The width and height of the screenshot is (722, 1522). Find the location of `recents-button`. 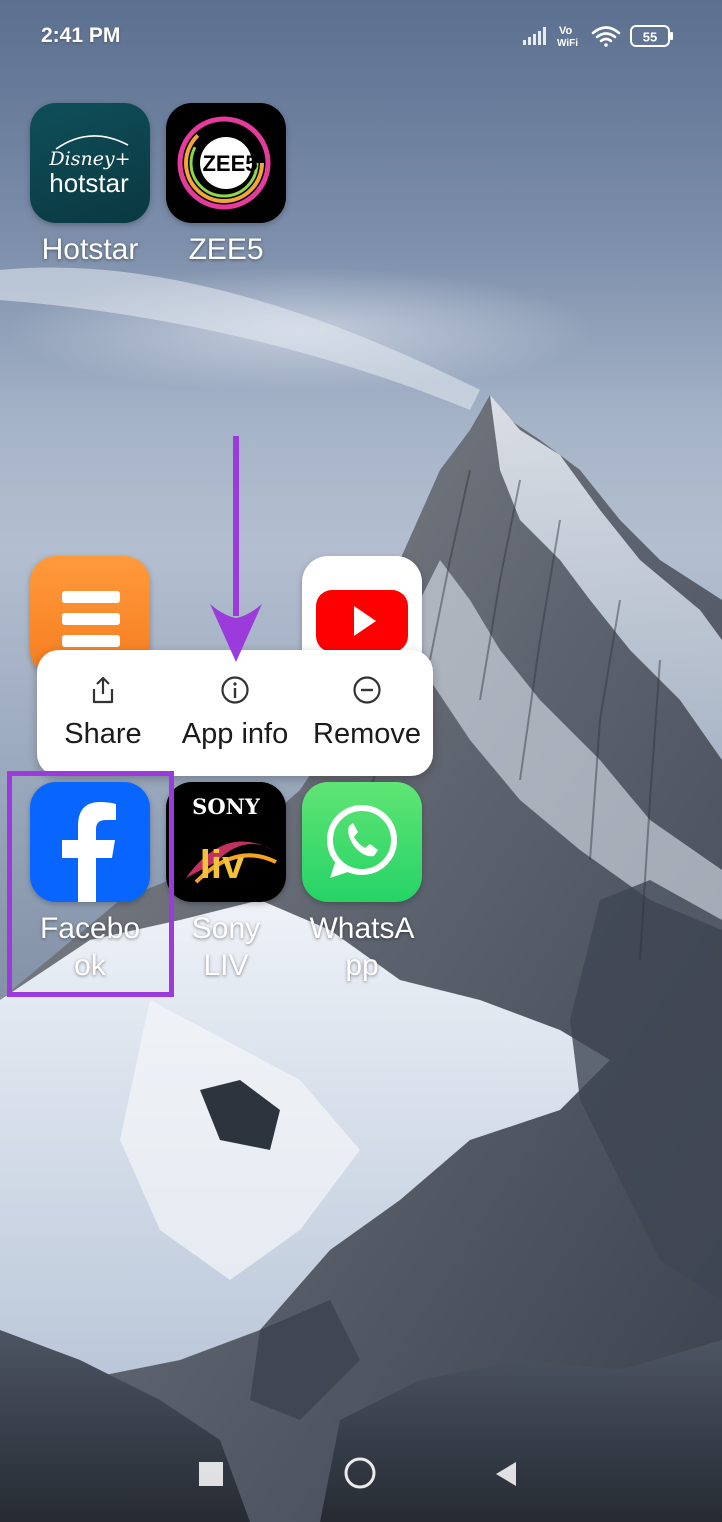

recents-button is located at coordinates (211, 1474).